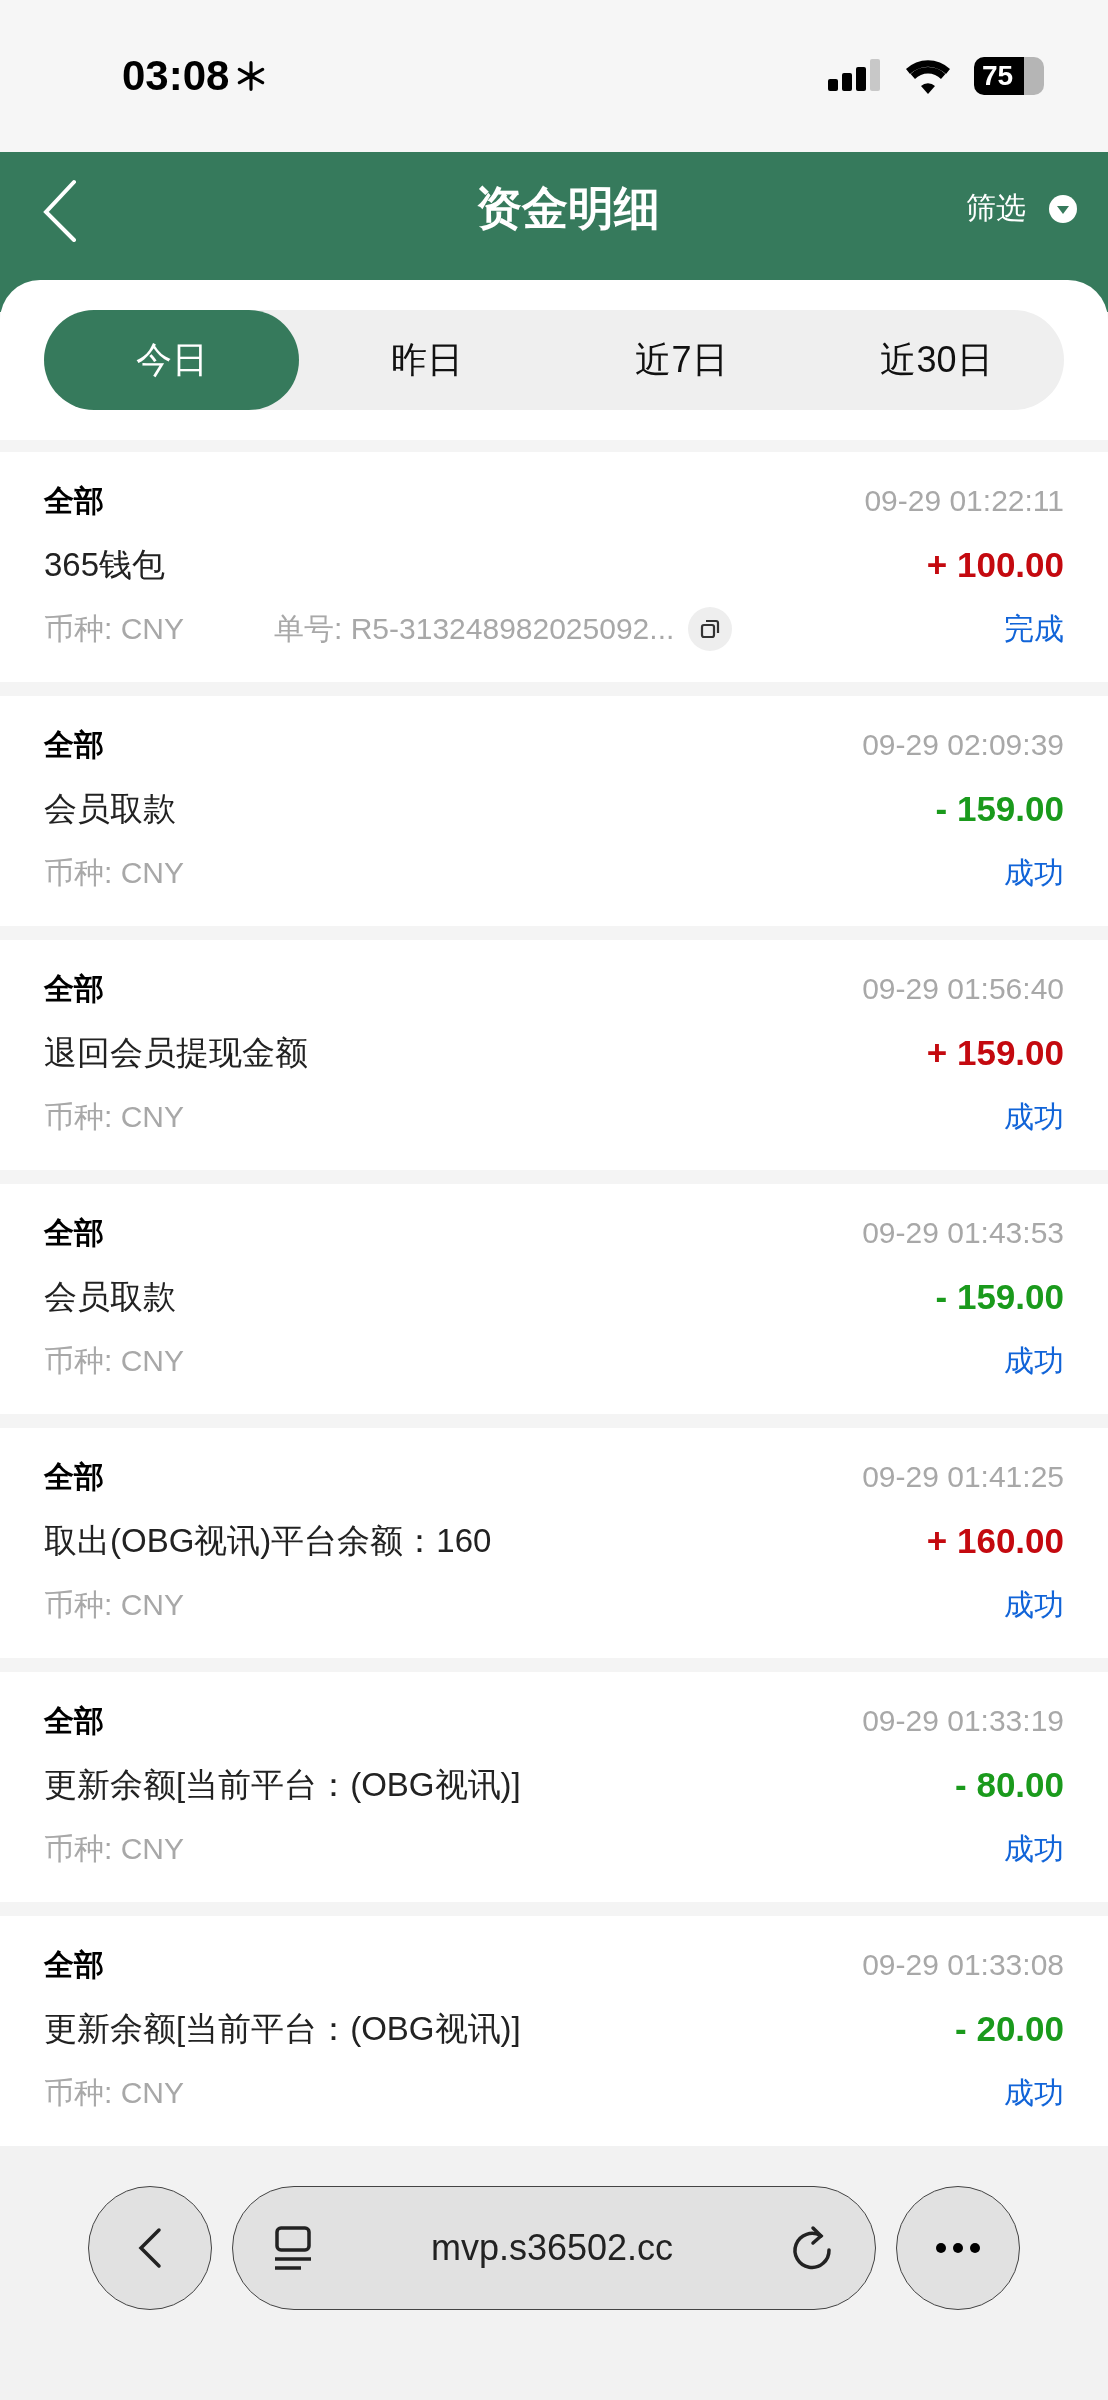 The image size is (1108, 2400). What do you see at coordinates (1022, 208) in the screenshot?
I see `filter-button: 筛选` at bounding box center [1022, 208].